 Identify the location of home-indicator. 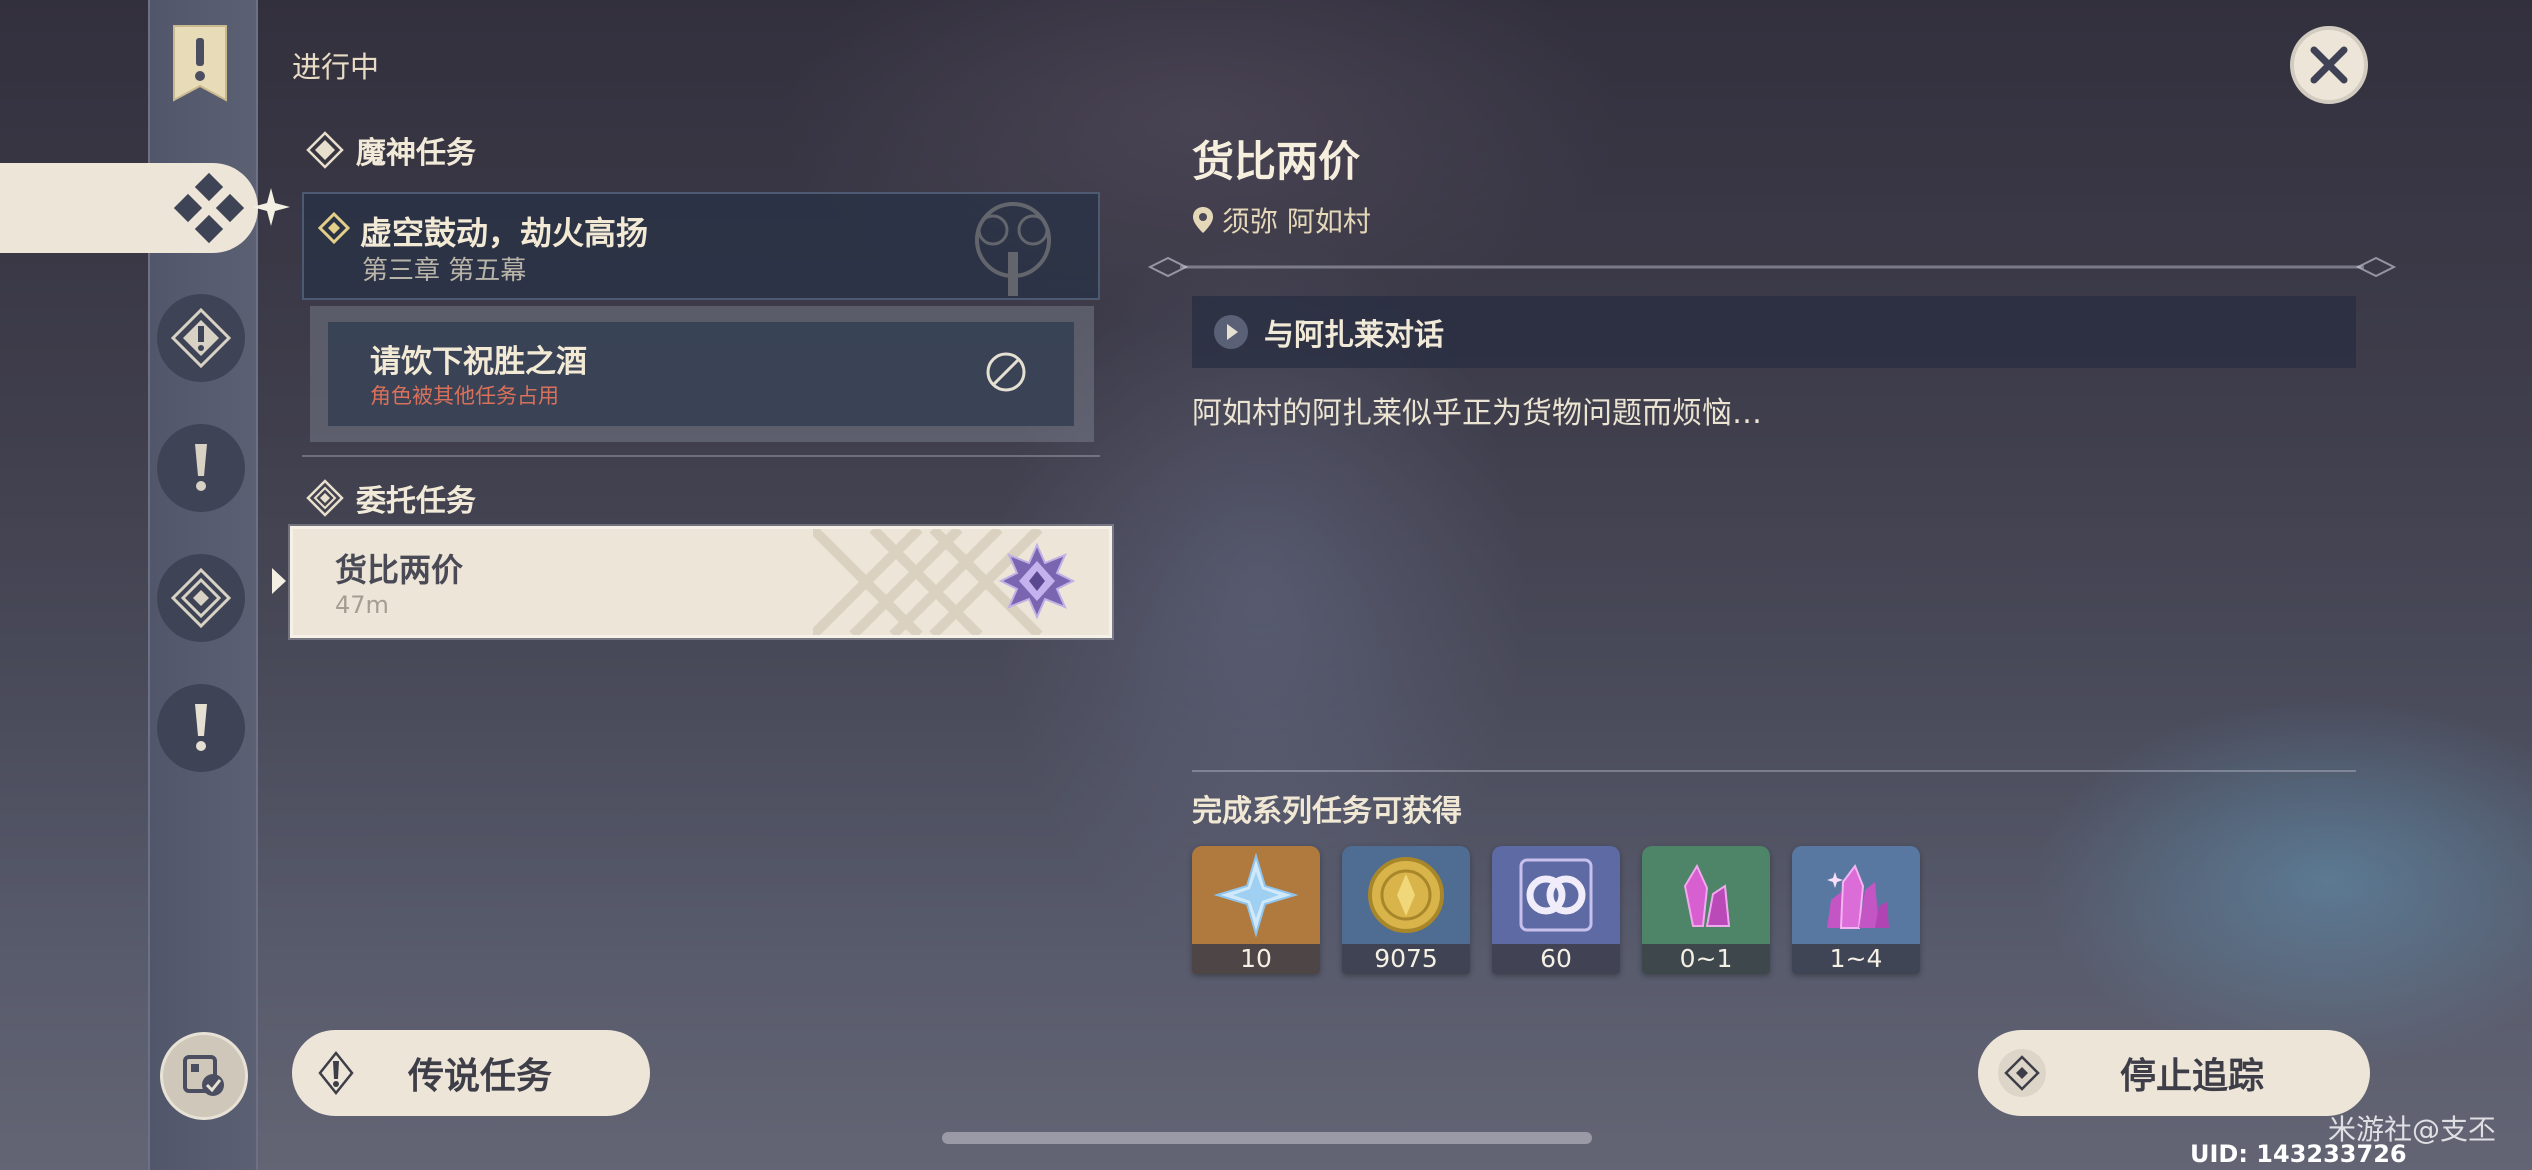
(1267, 1138).